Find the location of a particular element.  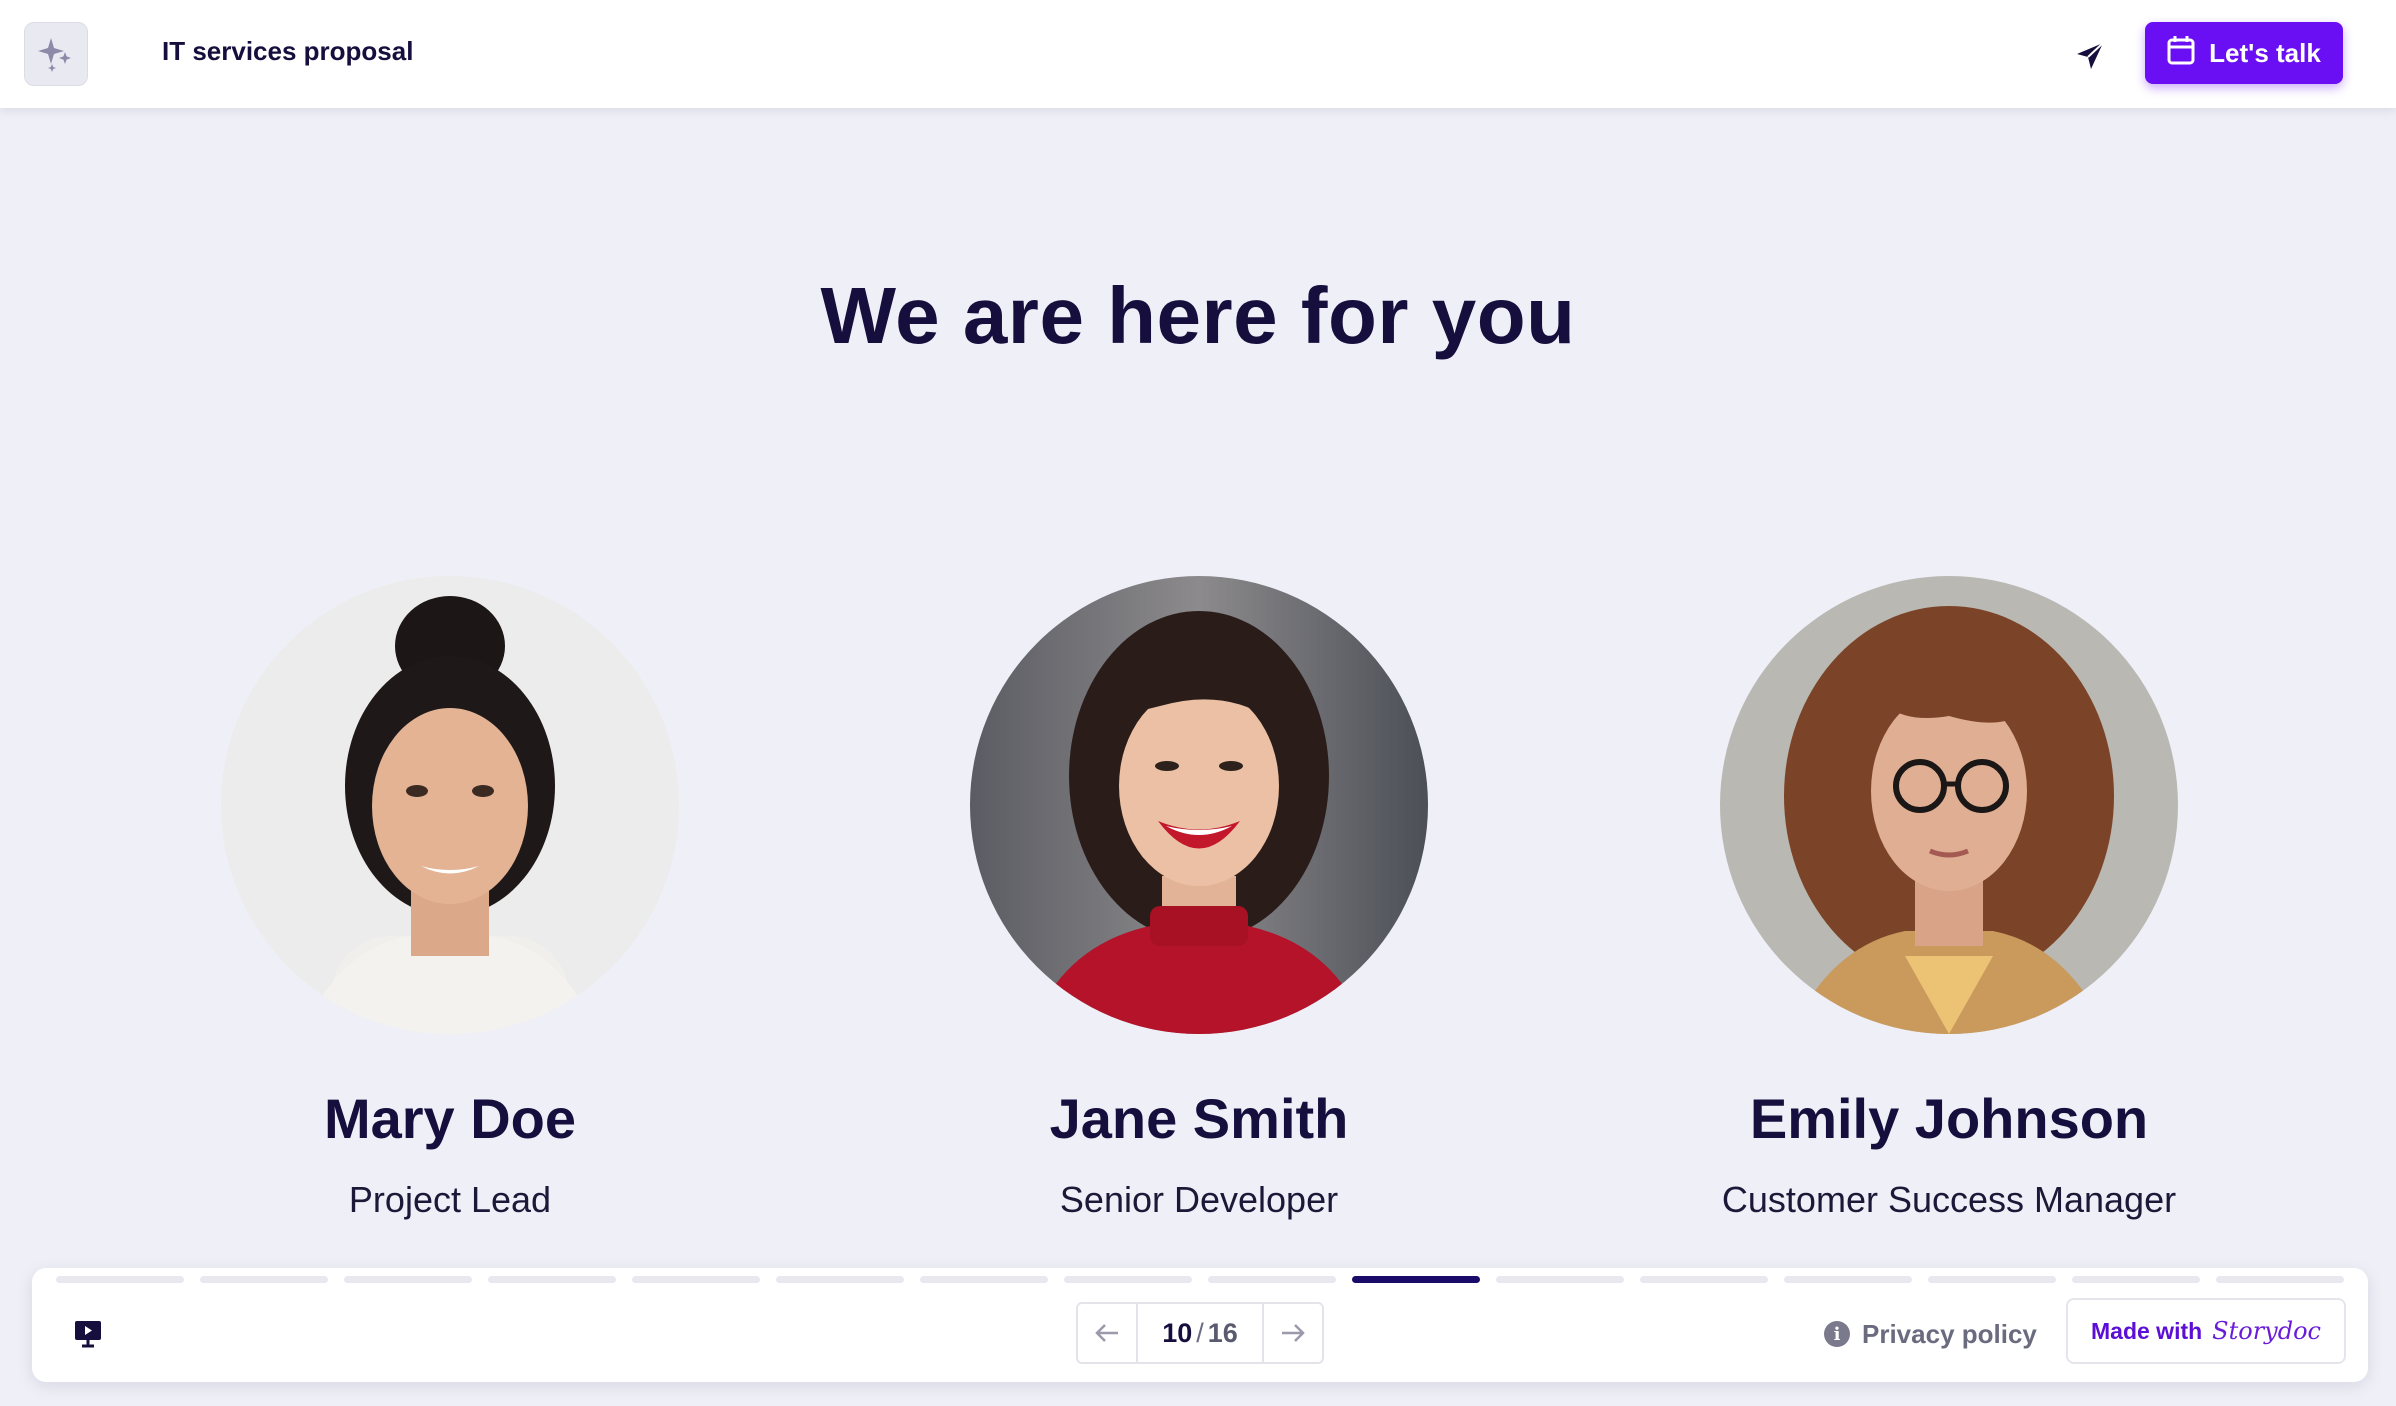

arrow-right-icon is located at coordinates (1293, 1333).